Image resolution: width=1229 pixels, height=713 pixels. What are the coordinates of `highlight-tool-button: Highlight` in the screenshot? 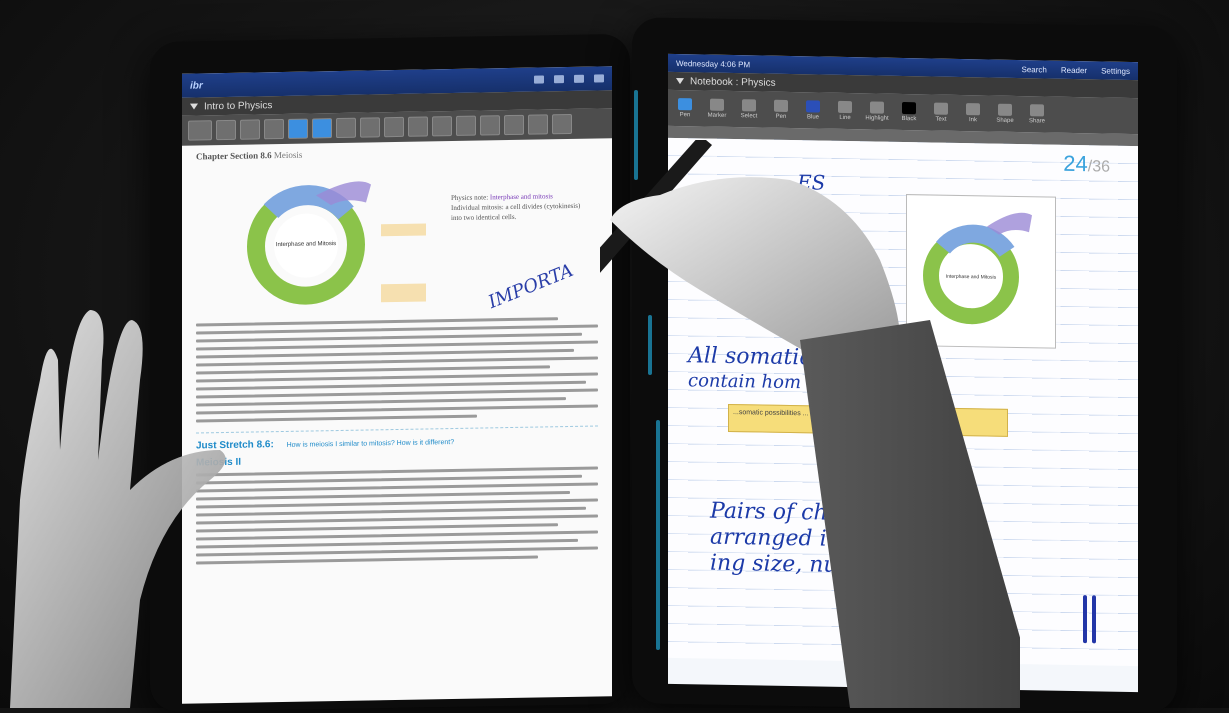 It's located at (877, 111).